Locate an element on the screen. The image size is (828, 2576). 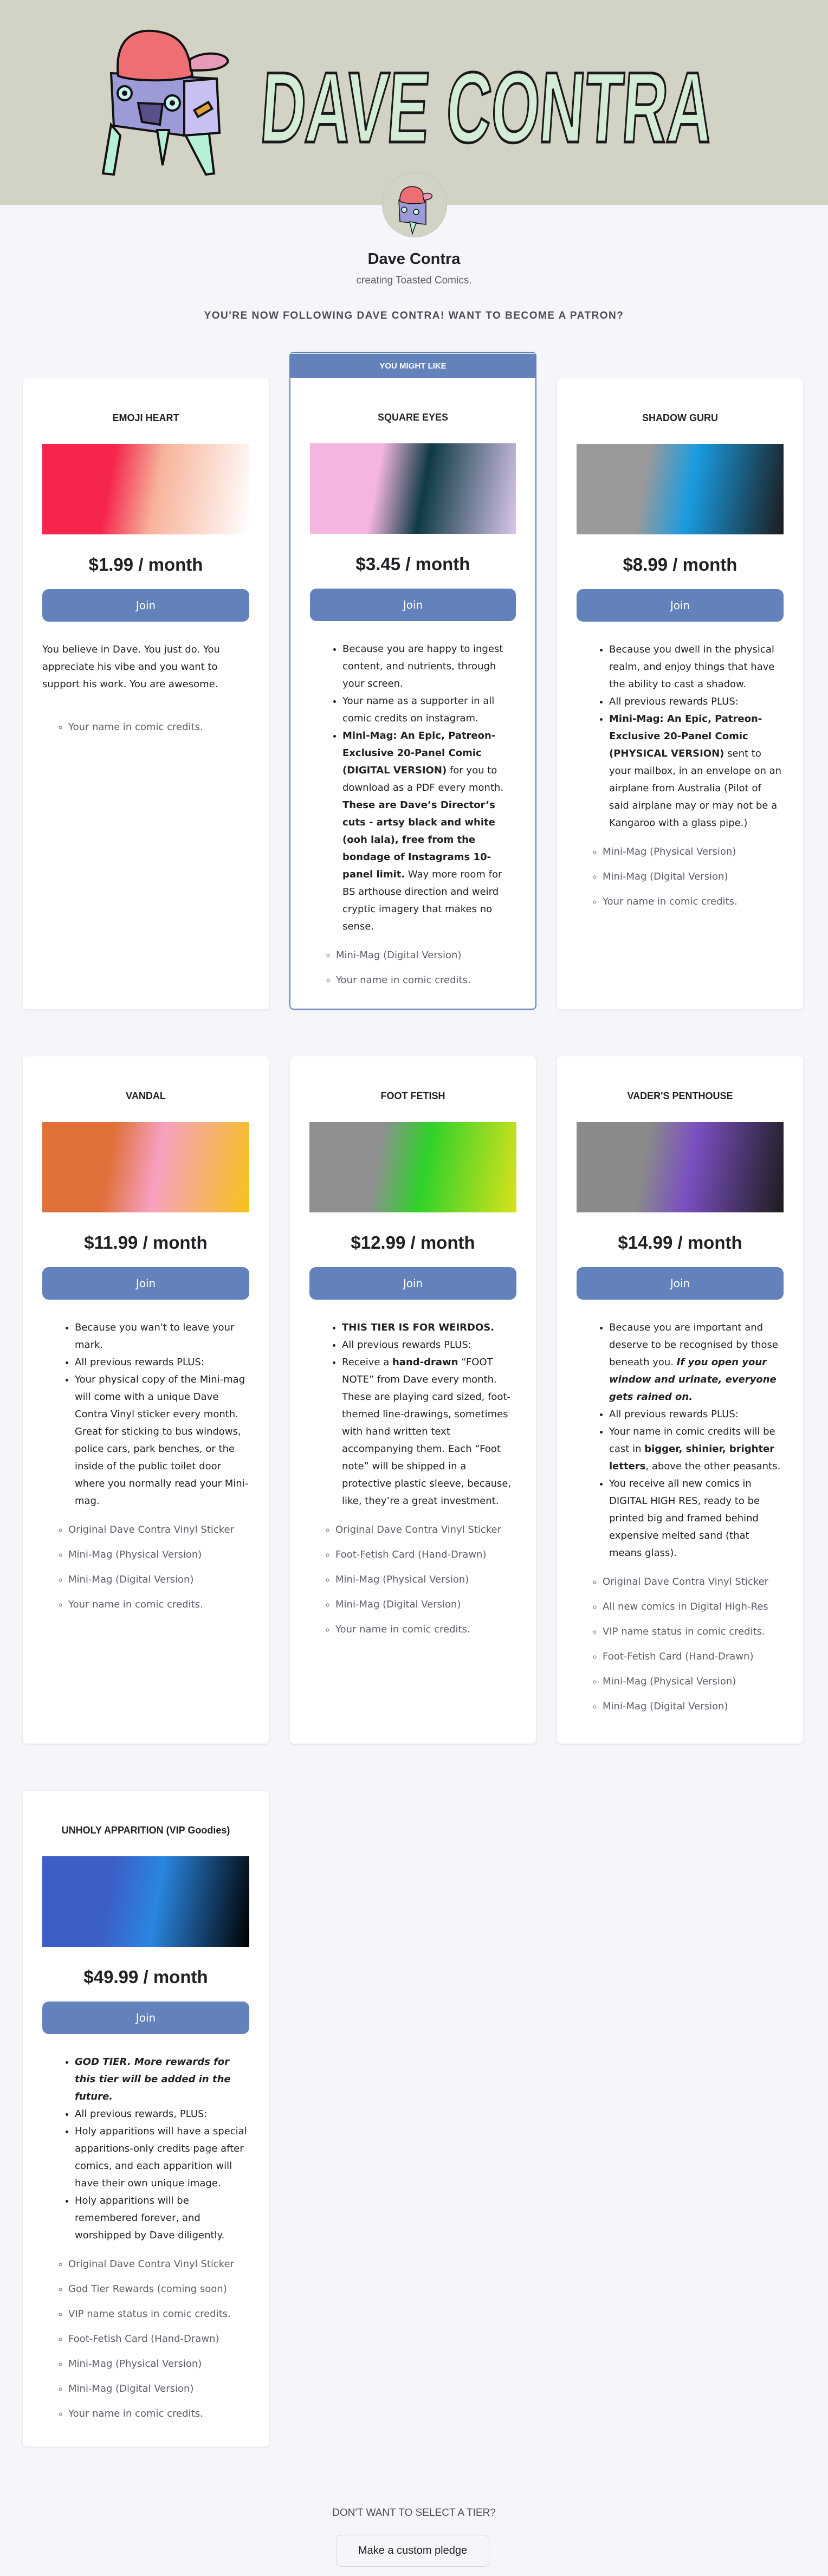
toaster-mascot-icon is located at coordinates (165, 102).